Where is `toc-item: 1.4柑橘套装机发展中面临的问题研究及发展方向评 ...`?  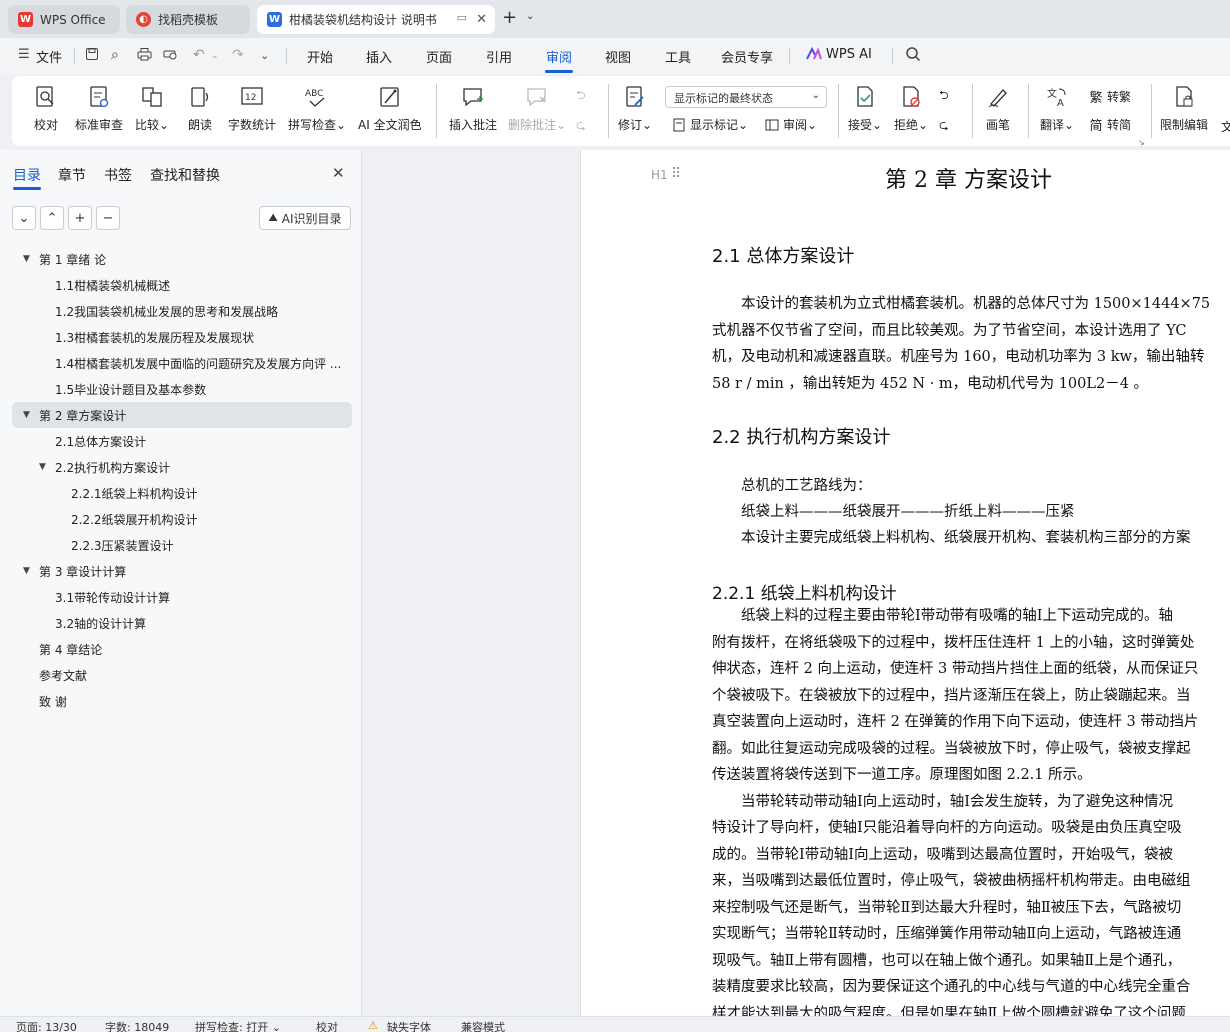
toc-item: 1.4柑橘套装机发展中面临的问题研究及发展方向评 ... is located at coordinates (182, 363).